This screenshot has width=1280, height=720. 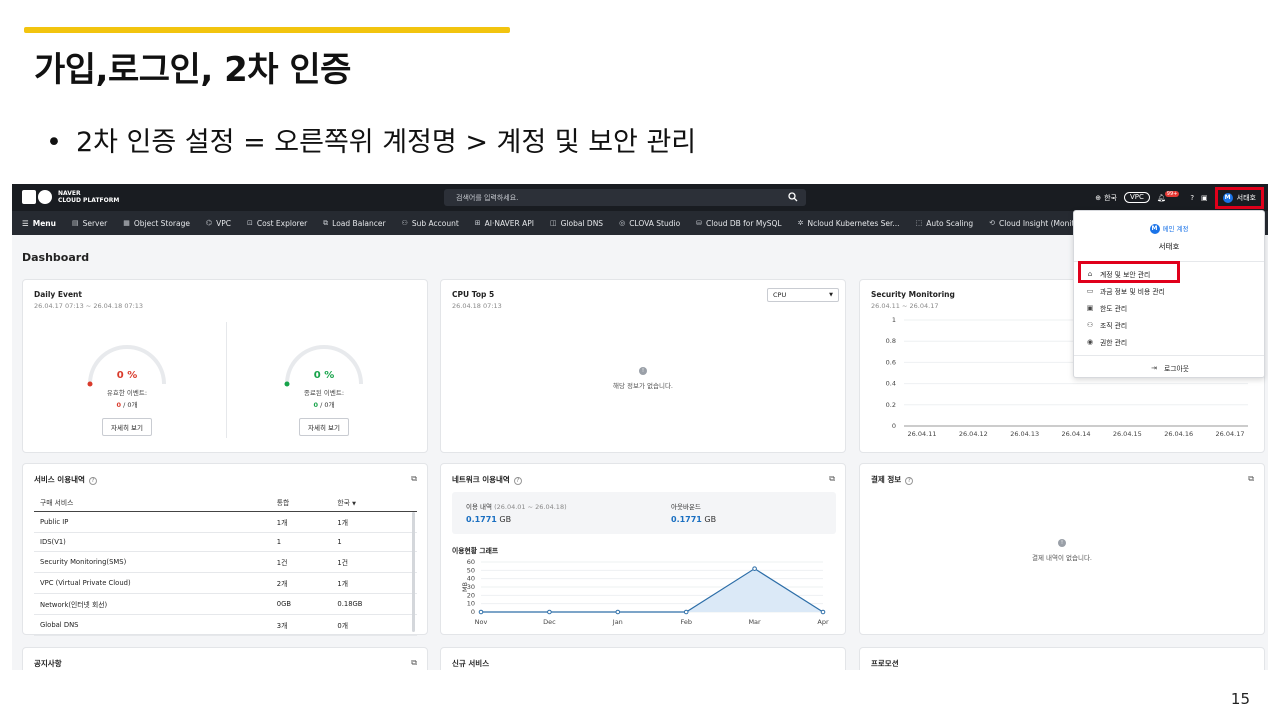 I want to click on y-tick-label: 1, so click(x=894, y=320).